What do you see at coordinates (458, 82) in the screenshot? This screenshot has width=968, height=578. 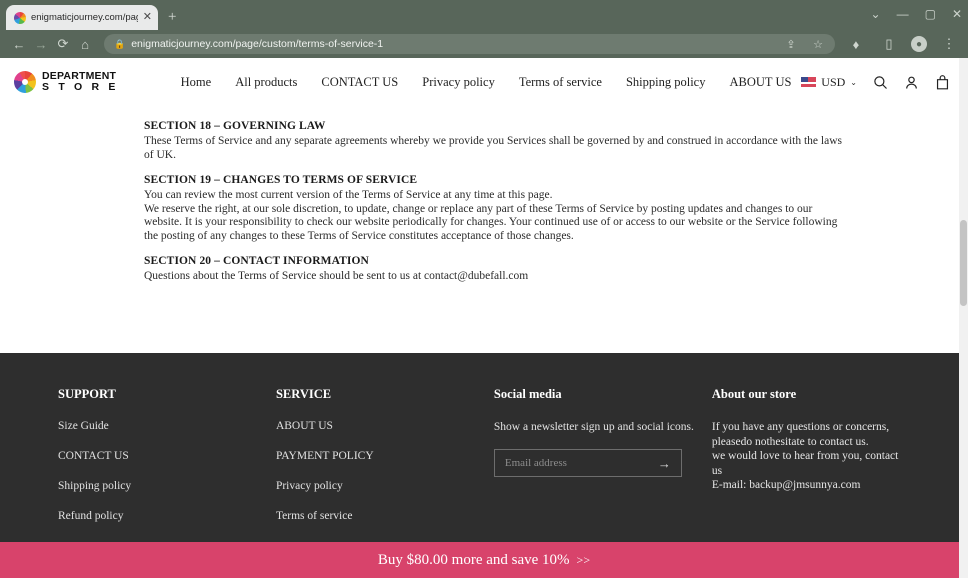 I see `nav-item-privacy-policy: Privacy policy` at bounding box center [458, 82].